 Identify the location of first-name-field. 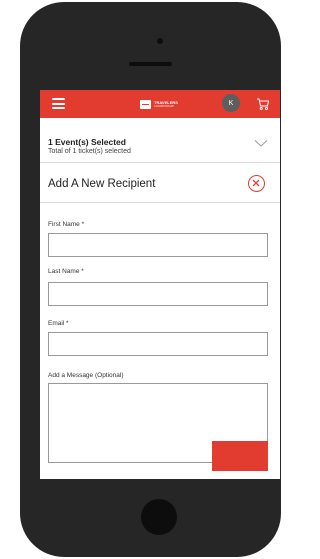
(158, 245).